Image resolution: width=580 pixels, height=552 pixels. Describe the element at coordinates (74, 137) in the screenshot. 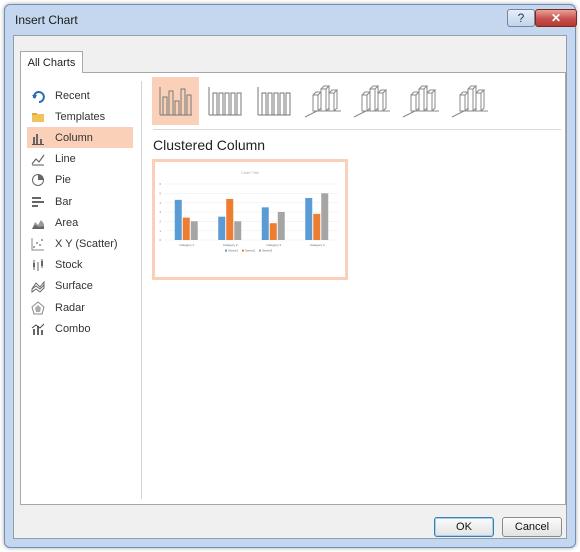

I see `chart-type-label: Column` at that location.